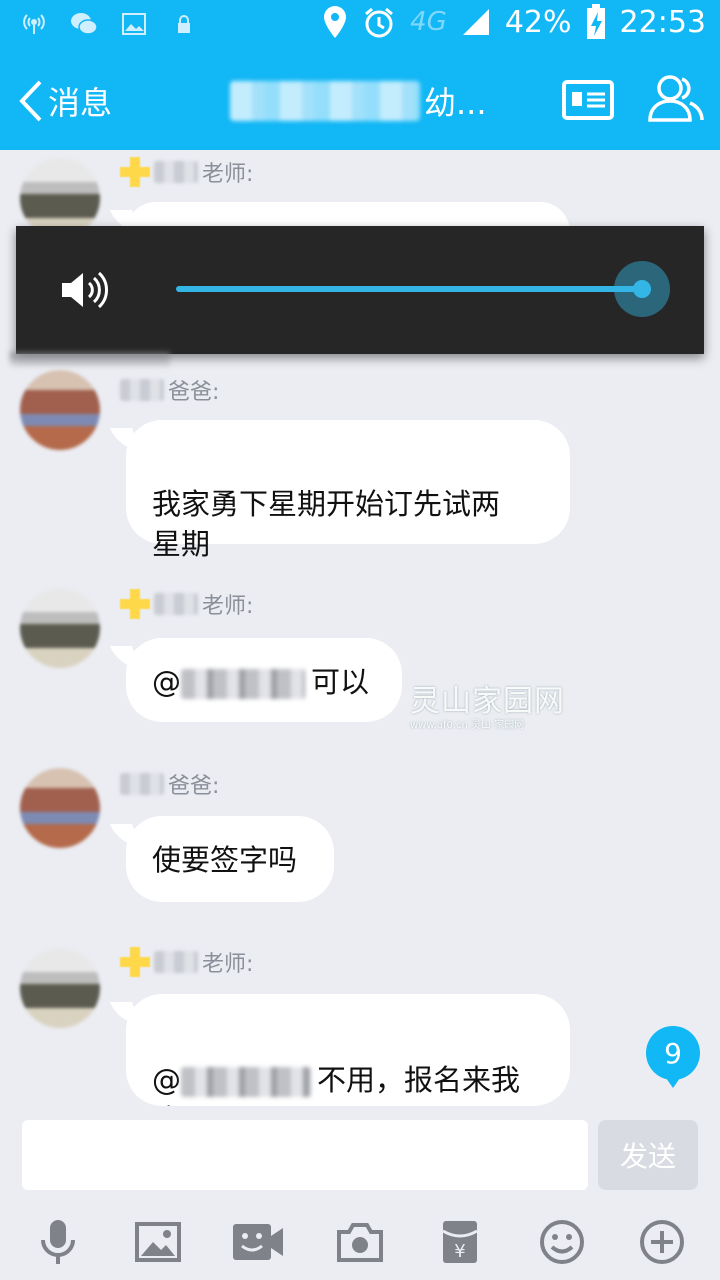 This screenshot has width=720, height=1280. I want to click on group-card-icon, so click(588, 100).